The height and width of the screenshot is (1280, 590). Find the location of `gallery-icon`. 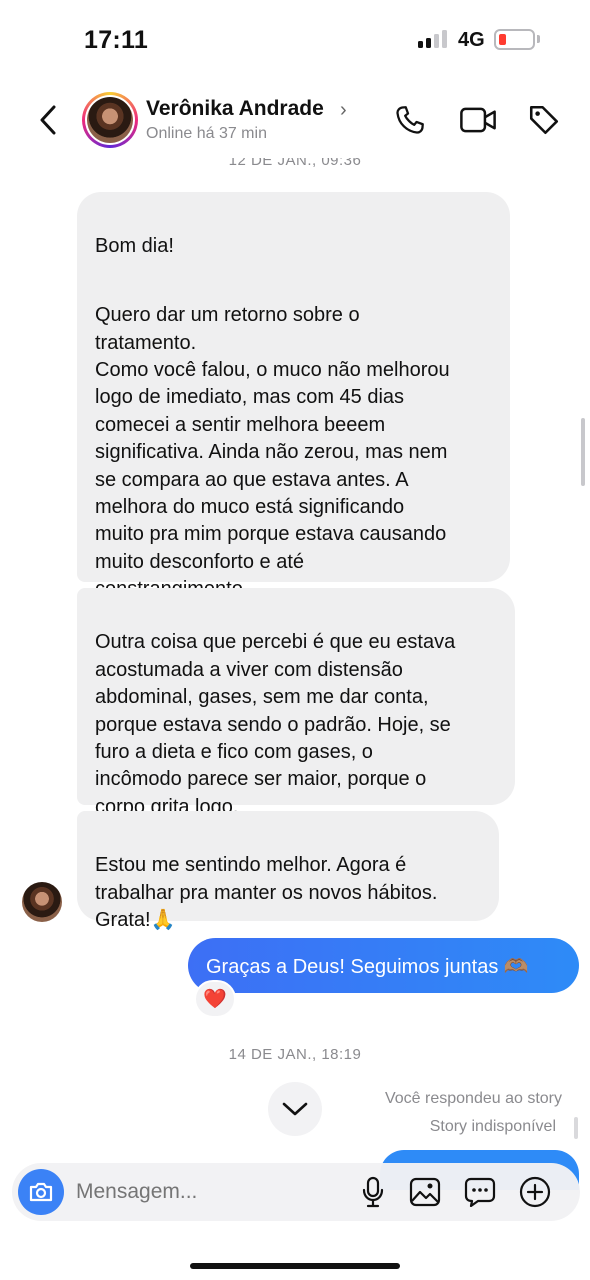

gallery-icon is located at coordinates (425, 1192).